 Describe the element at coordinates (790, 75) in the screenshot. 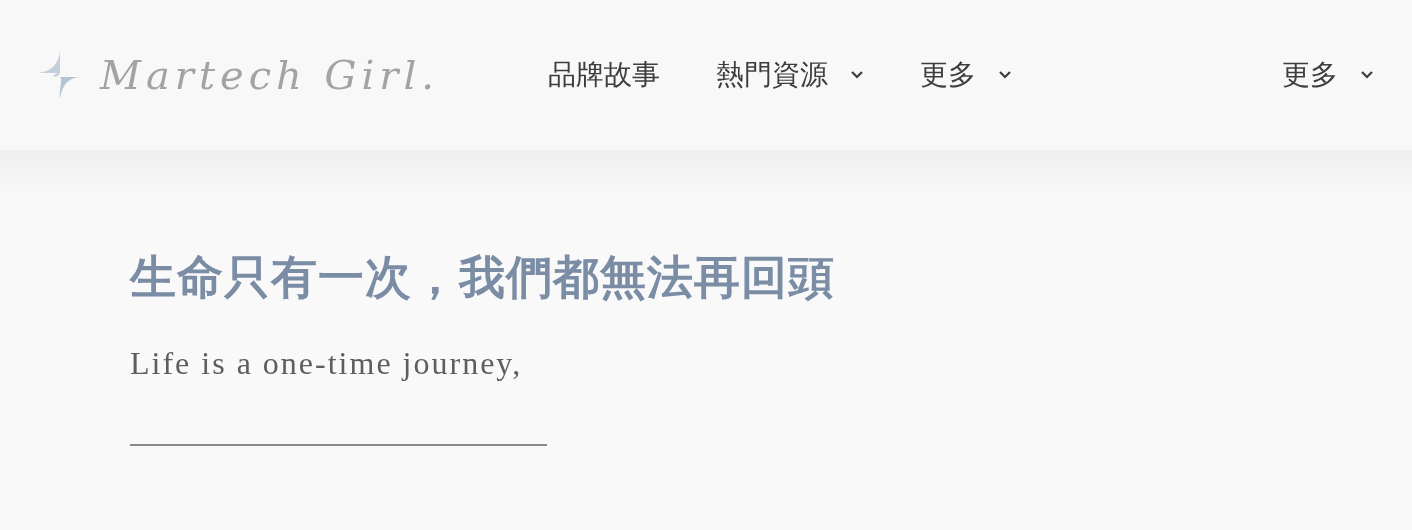

I see `nav-link: 熱門資源` at that location.